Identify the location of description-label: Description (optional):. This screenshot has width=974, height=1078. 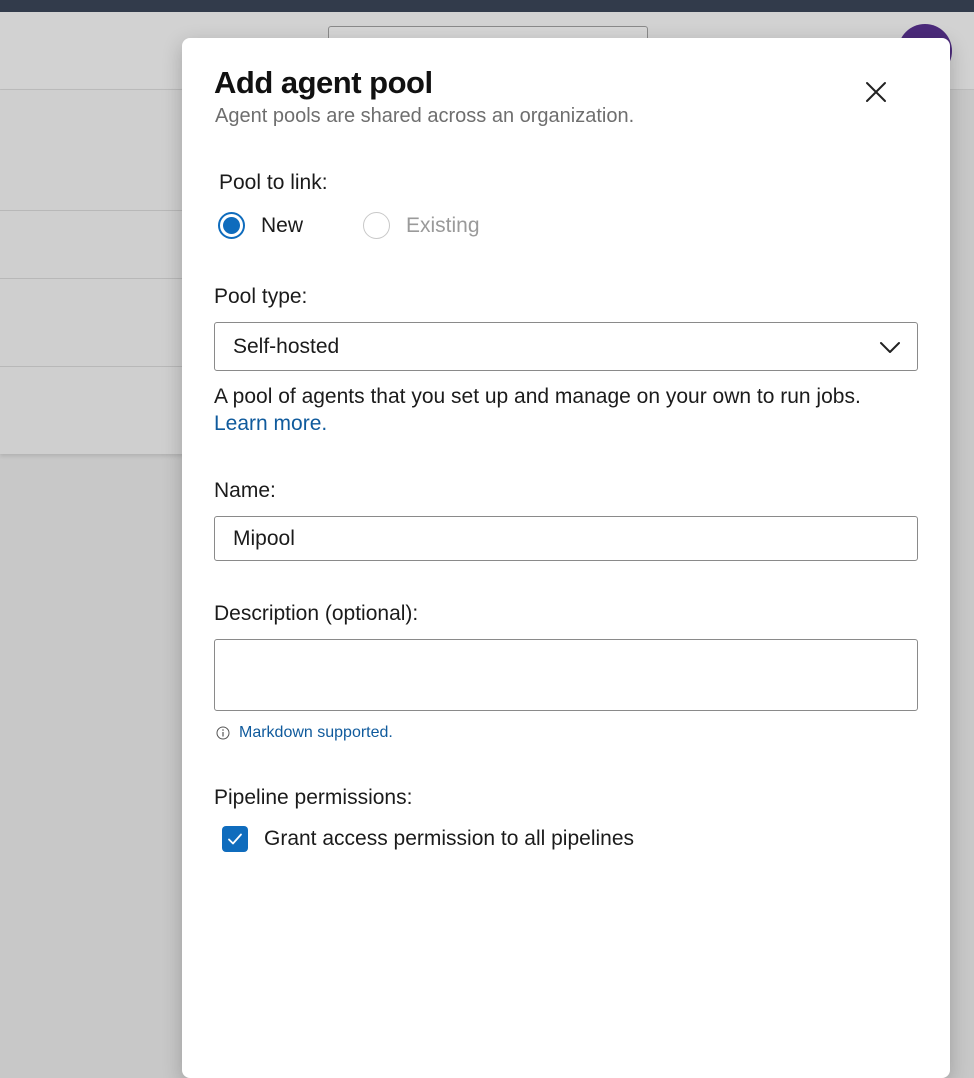
(316, 613).